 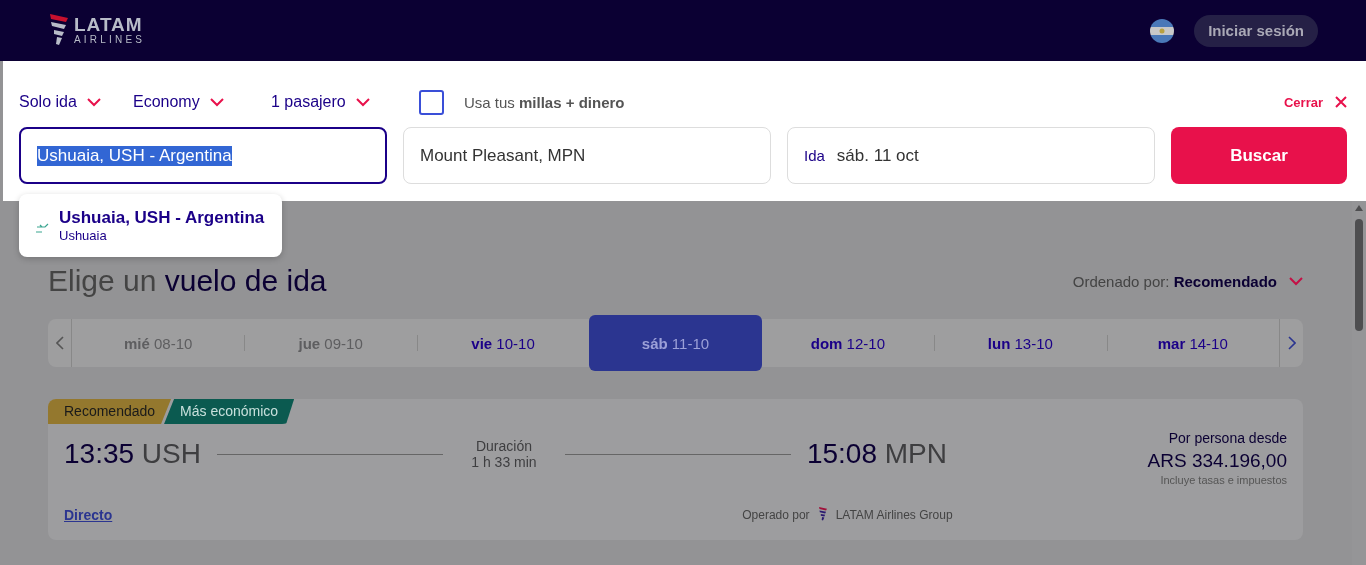 I want to click on date-tab: mar 14-10, so click(x=1192, y=343).